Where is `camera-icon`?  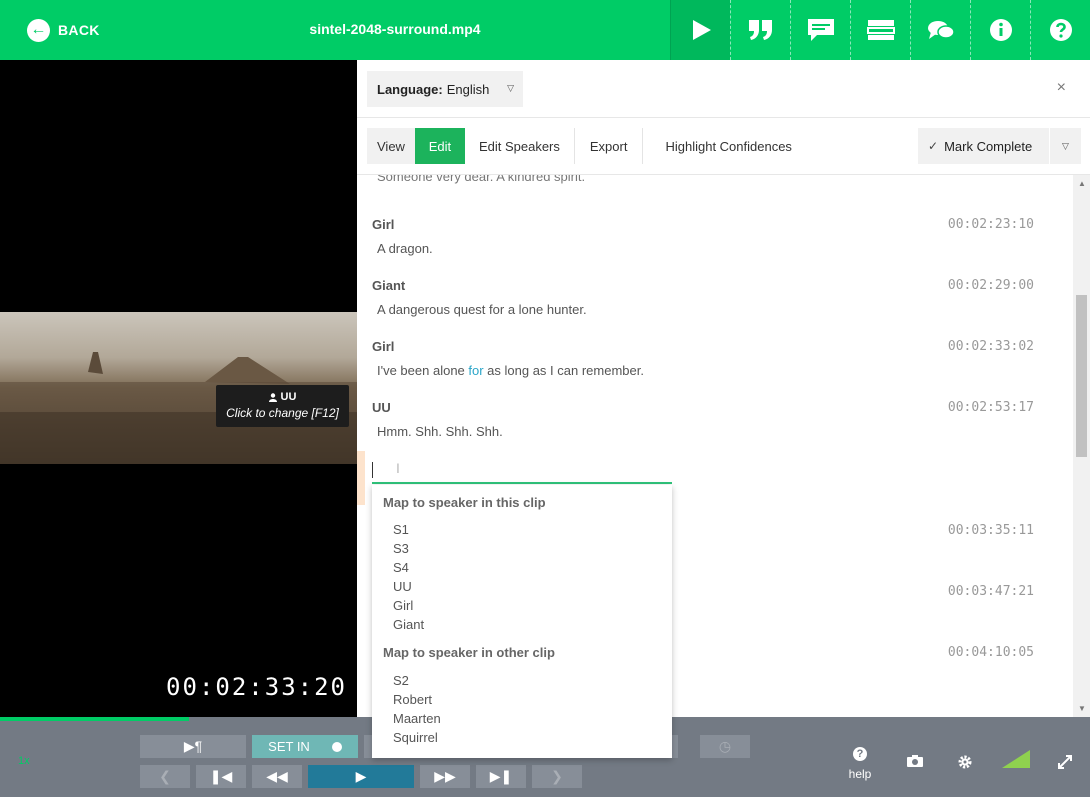 camera-icon is located at coordinates (915, 762).